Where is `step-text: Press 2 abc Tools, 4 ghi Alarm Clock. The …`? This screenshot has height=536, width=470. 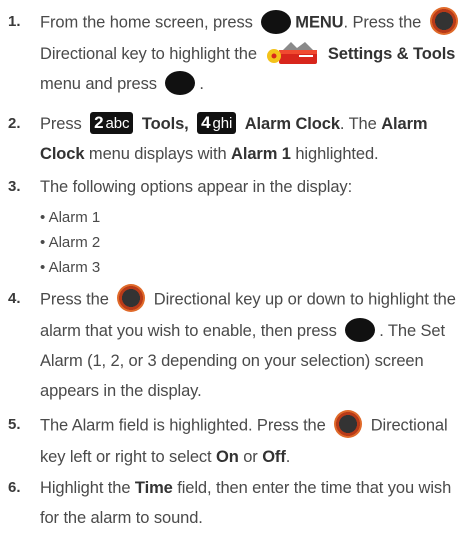
step-text: Press 2 abc Tools, 4 ghi Alarm Clock. The … is located at coordinates (234, 137).